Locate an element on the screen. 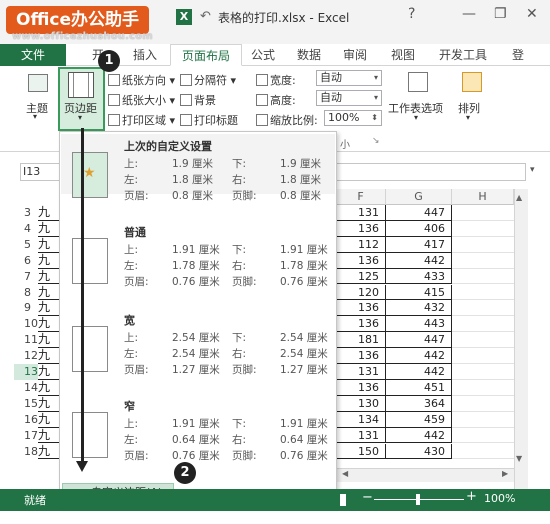  cell-f: 150 is located at coordinates (361, 451).